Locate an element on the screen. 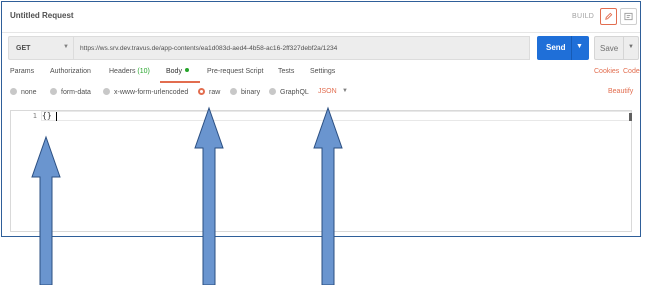 This screenshot has height=285, width=645. editor-scrollbar is located at coordinates (630, 117).